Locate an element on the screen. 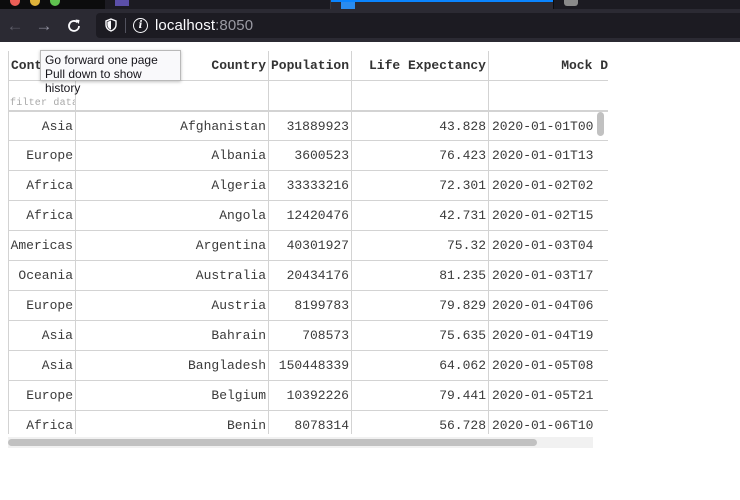 The width and height of the screenshot is (740, 500). table-row: Africa Benin 8078314 56.728 2020-01-06T10 is located at coordinates (308, 422).